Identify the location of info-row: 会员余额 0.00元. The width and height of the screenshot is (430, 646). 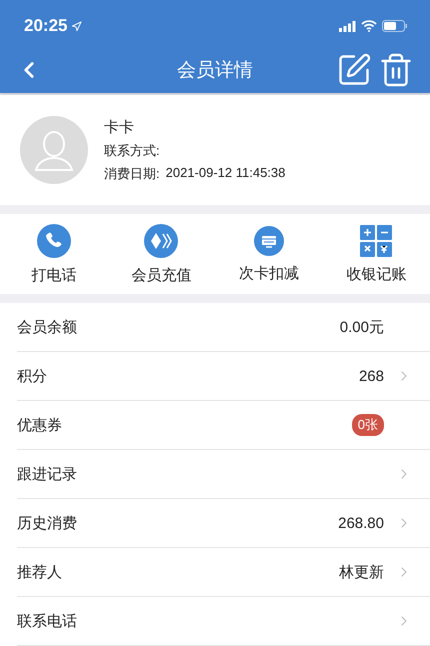
(223, 327).